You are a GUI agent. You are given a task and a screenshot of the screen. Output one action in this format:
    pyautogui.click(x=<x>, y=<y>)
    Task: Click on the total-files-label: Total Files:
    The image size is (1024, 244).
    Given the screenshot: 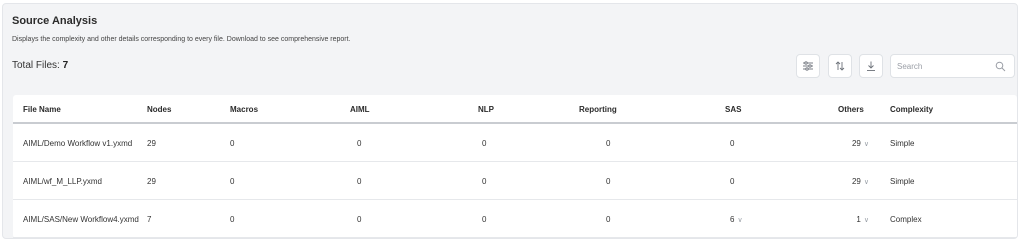 What is the action you would take?
    pyautogui.click(x=36, y=65)
    